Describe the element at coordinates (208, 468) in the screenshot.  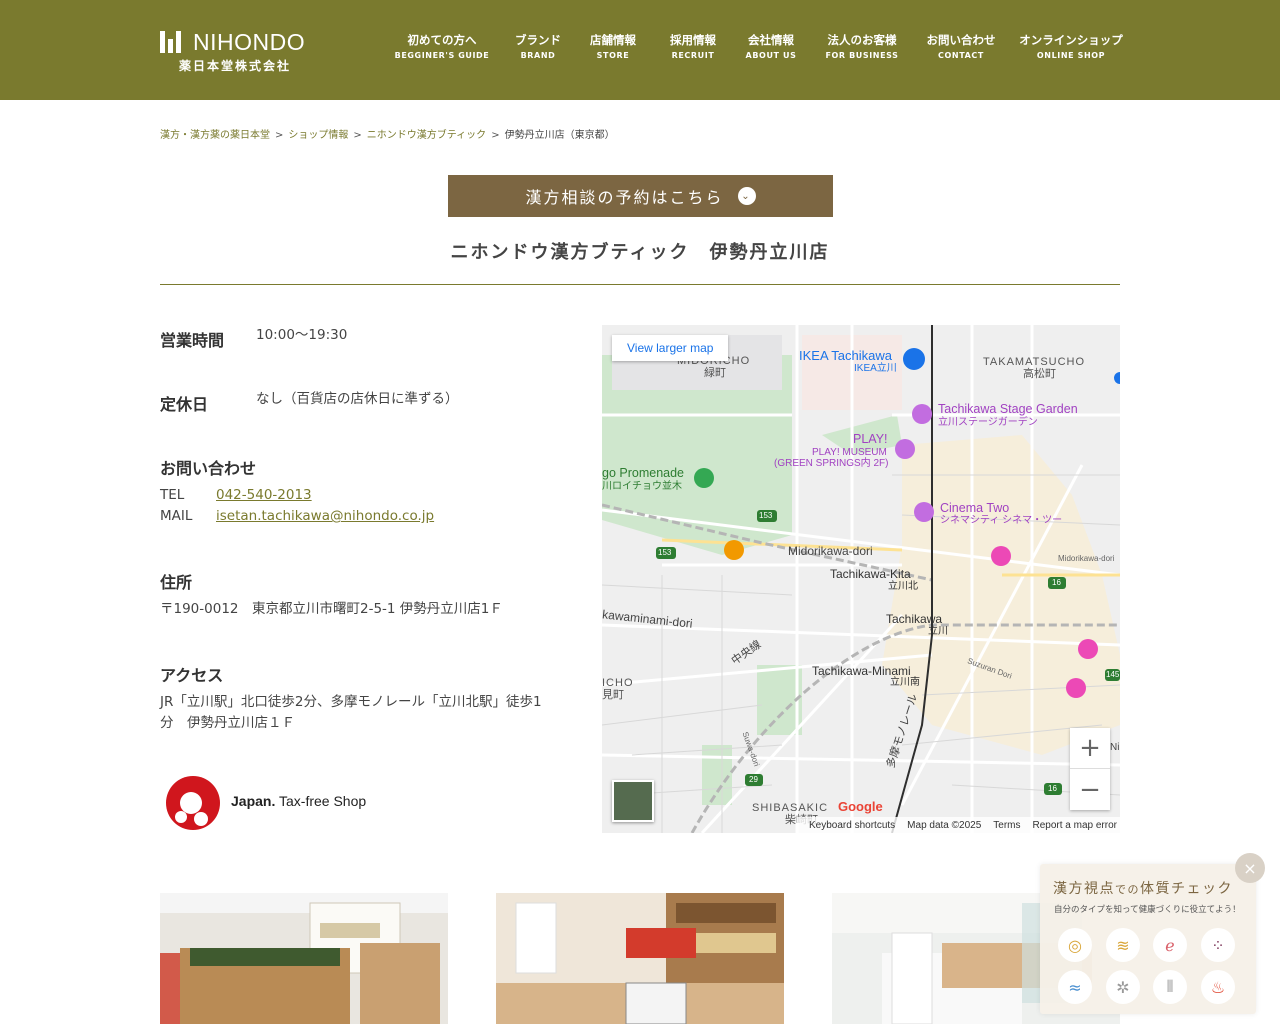
I see `contact-label: お問い合わせ` at that location.